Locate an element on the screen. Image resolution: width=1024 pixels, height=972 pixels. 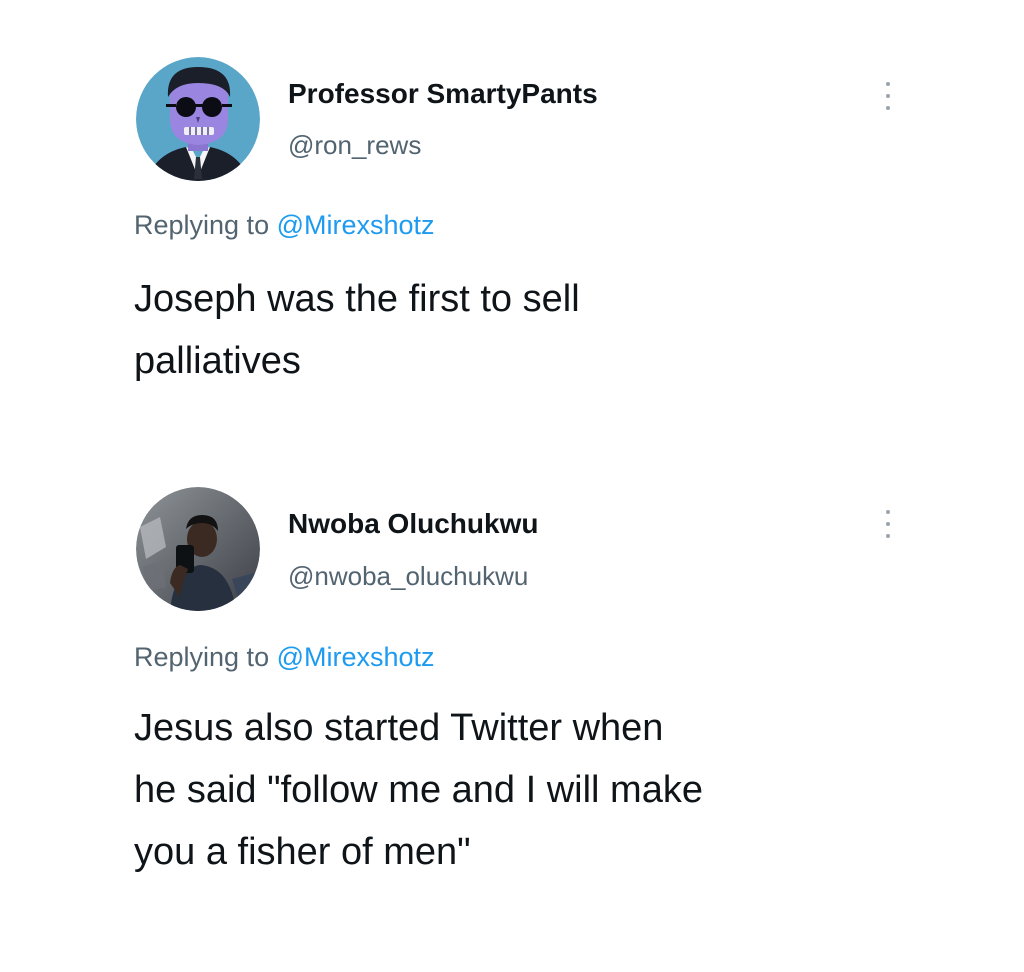
cartoon-skull-avatar is located at coordinates (198, 119).